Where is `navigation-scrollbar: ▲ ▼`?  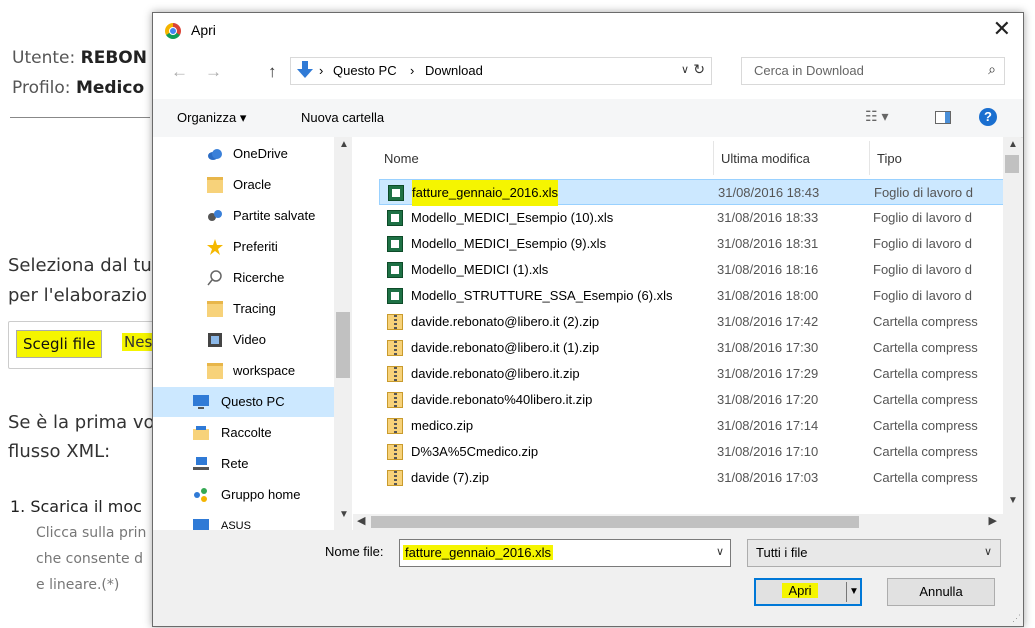 navigation-scrollbar: ▲ ▼ is located at coordinates (343, 333).